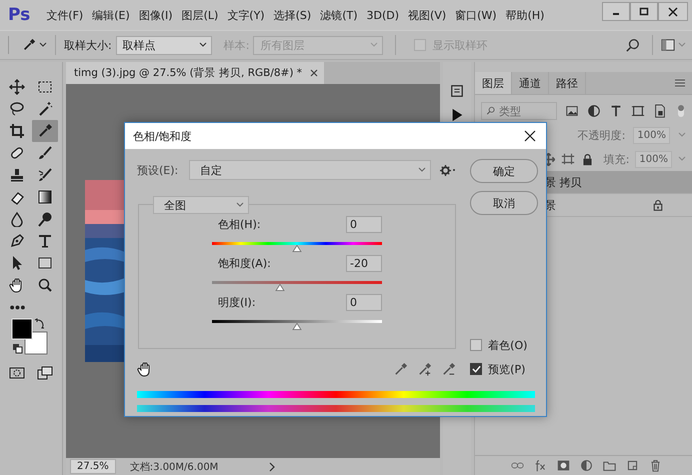  What do you see at coordinates (567, 159) in the screenshot?
I see `lock-artboard-icon` at bounding box center [567, 159].